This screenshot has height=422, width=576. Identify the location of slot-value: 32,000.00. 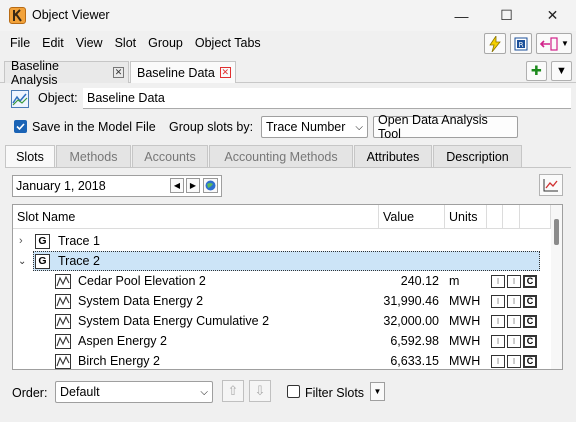
(409, 321).